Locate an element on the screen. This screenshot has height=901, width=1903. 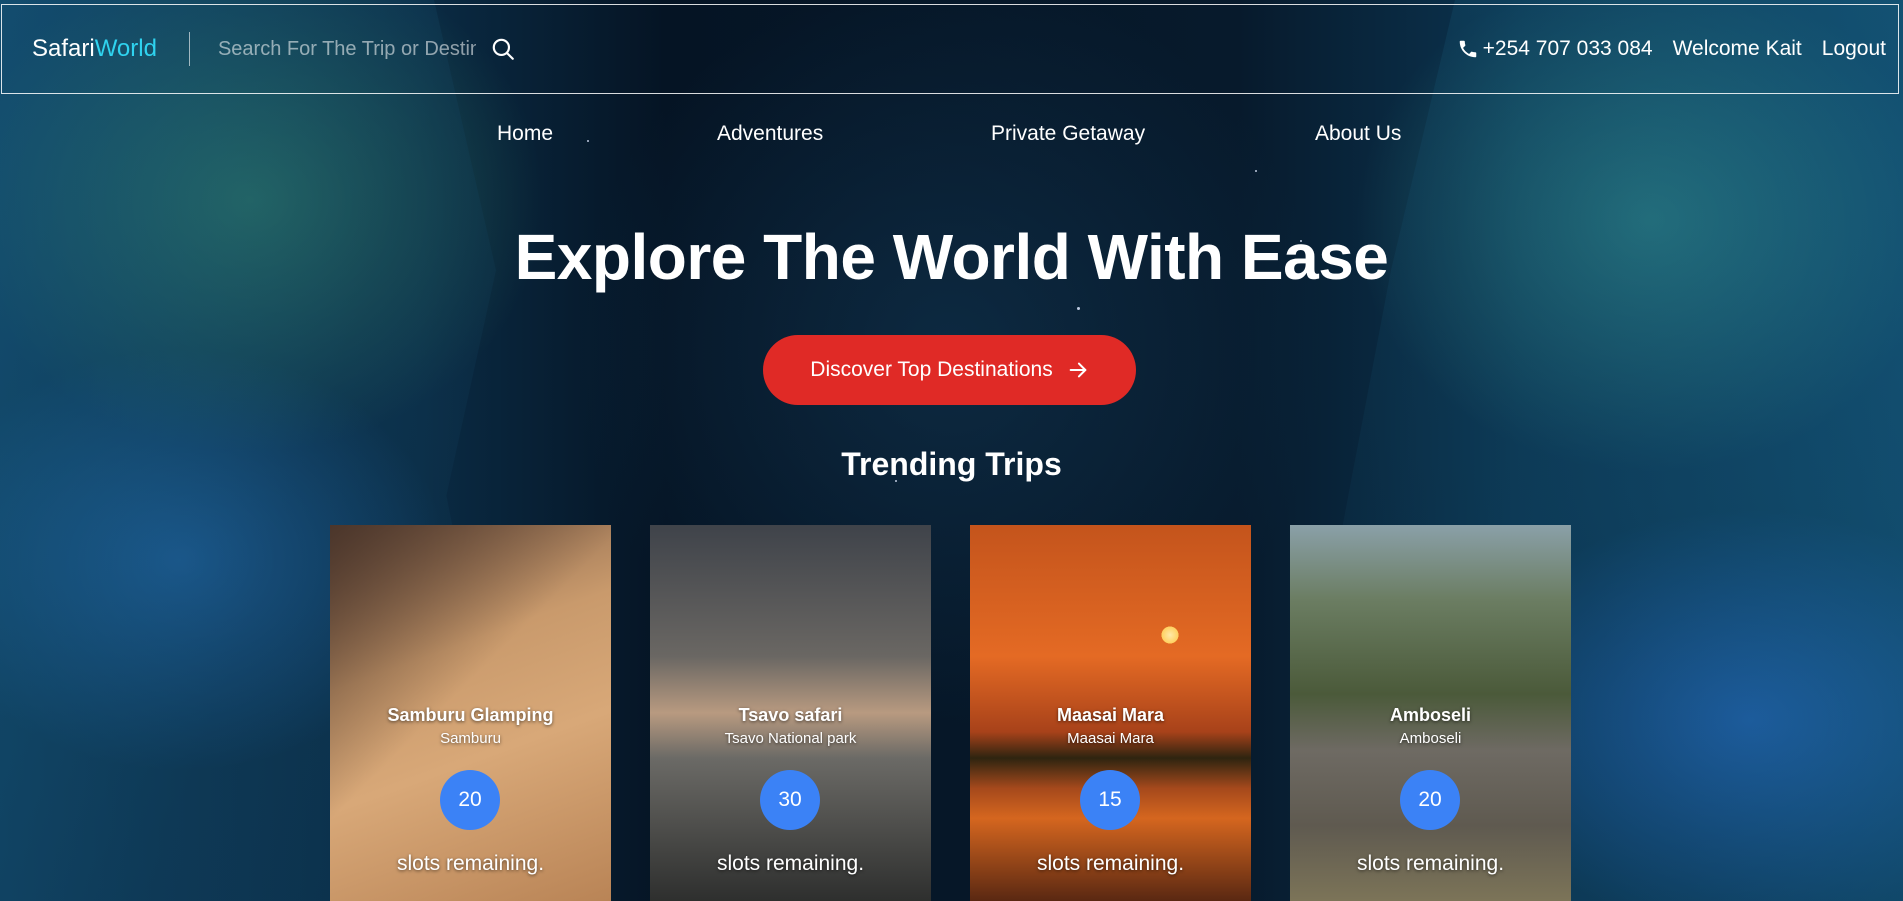
search-bar is located at coordinates (366, 49).